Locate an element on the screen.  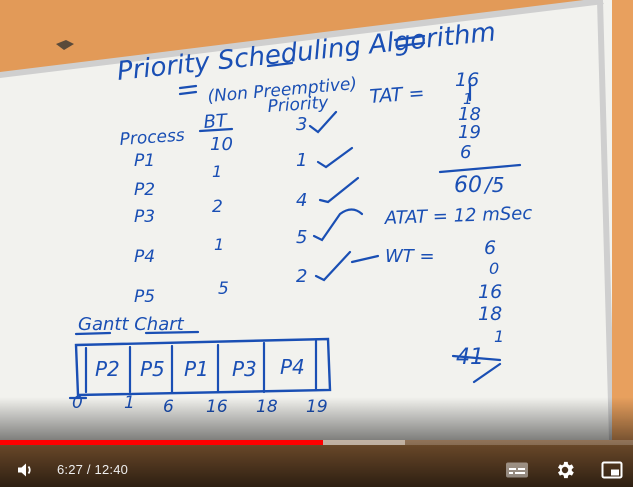
tat-label: TAT = is located at coordinates (397, 95).